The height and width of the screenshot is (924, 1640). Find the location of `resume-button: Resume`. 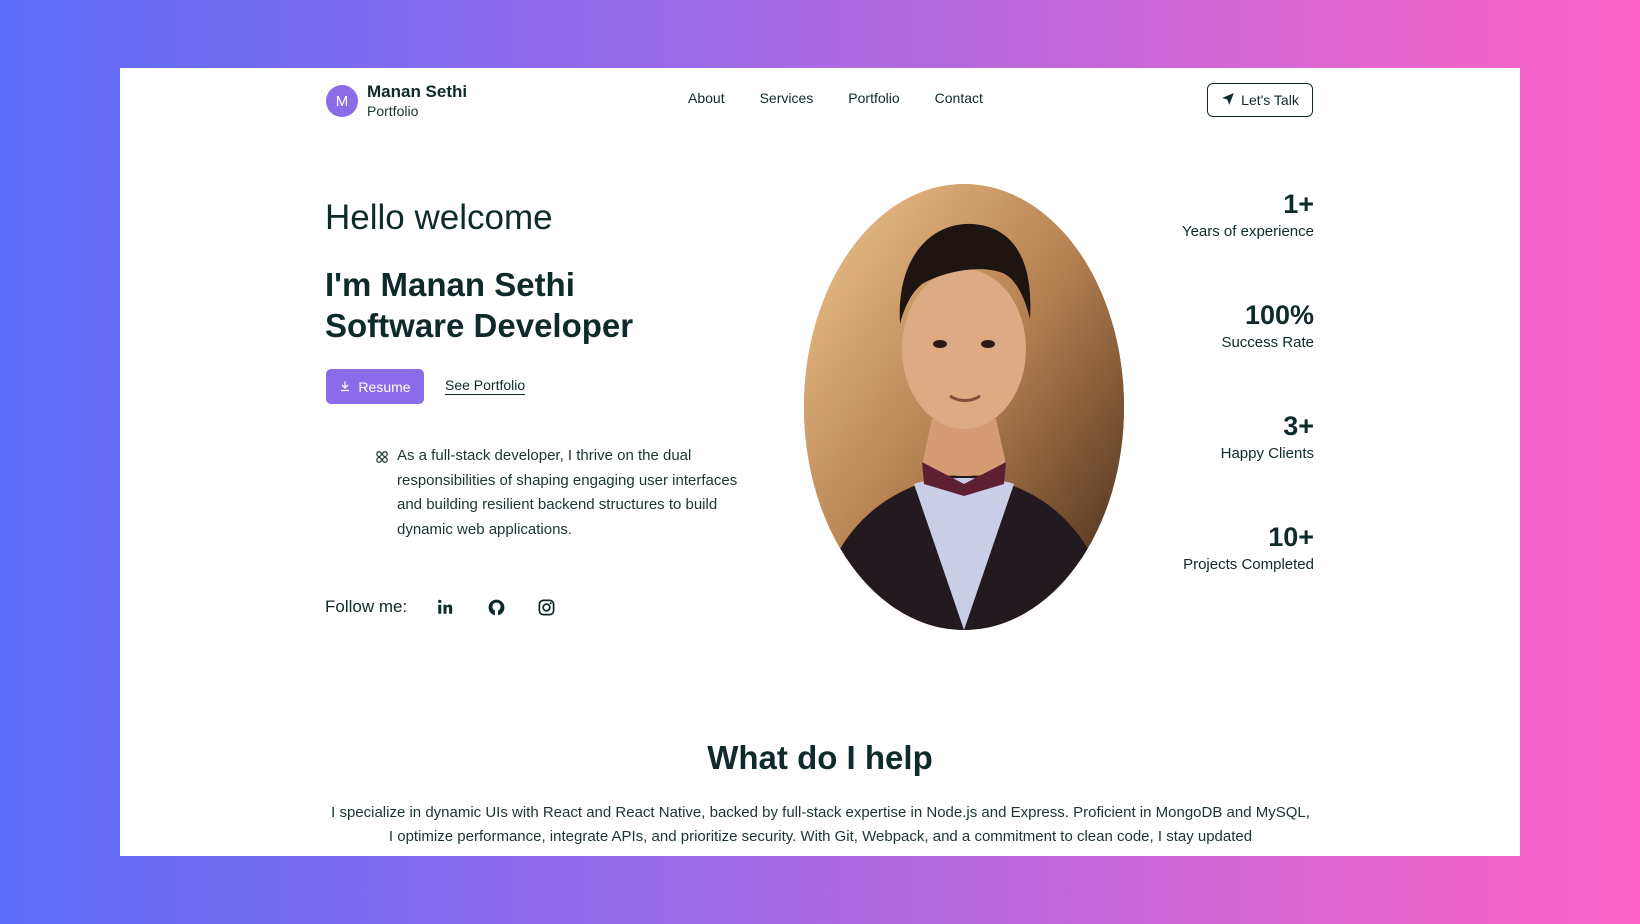

resume-button: Resume is located at coordinates (375, 386).